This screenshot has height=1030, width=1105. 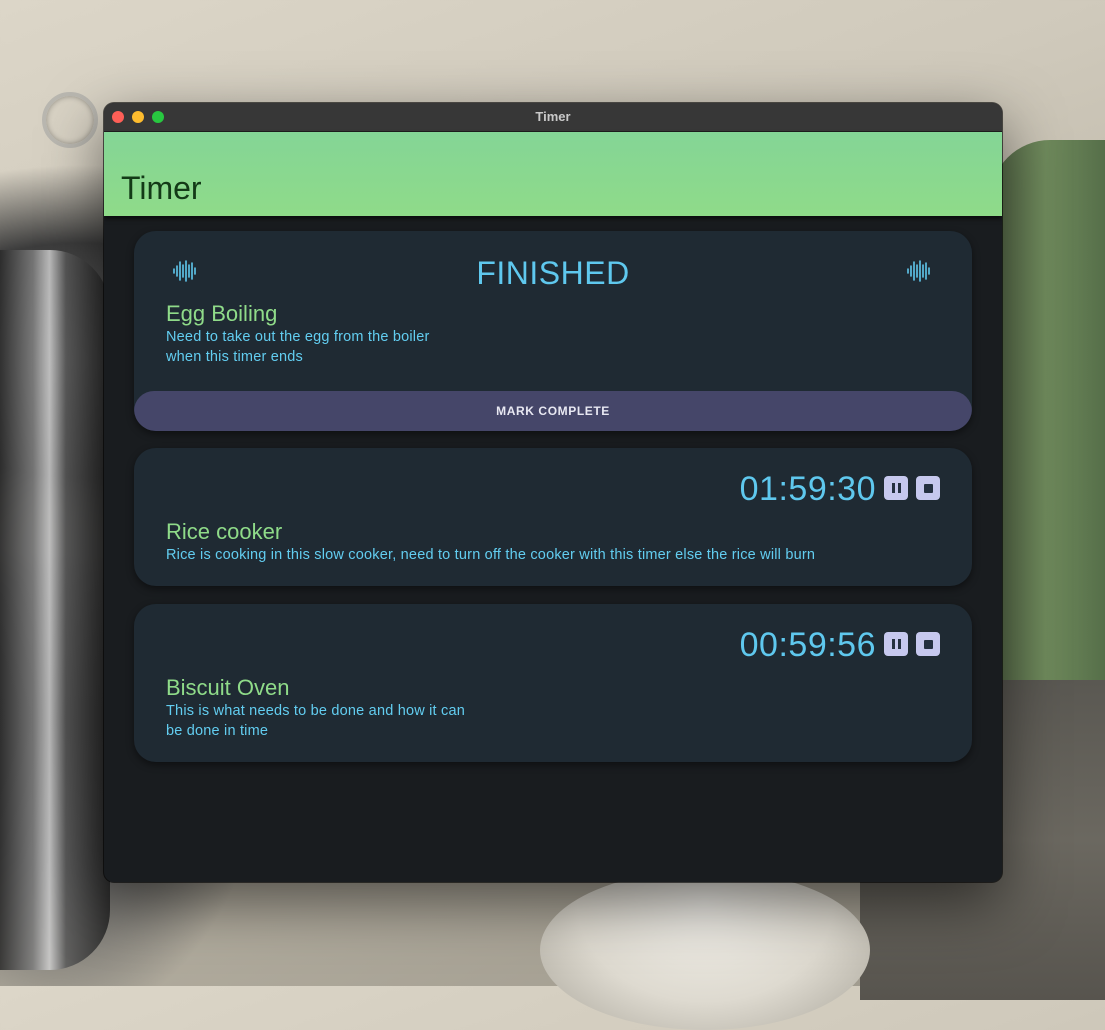 I want to click on wallpaper-tire, so click(x=705, y=950).